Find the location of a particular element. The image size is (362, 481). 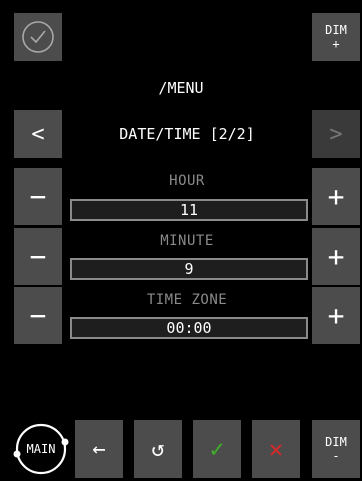

undo-icon: ↺ is located at coordinates (158, 449).